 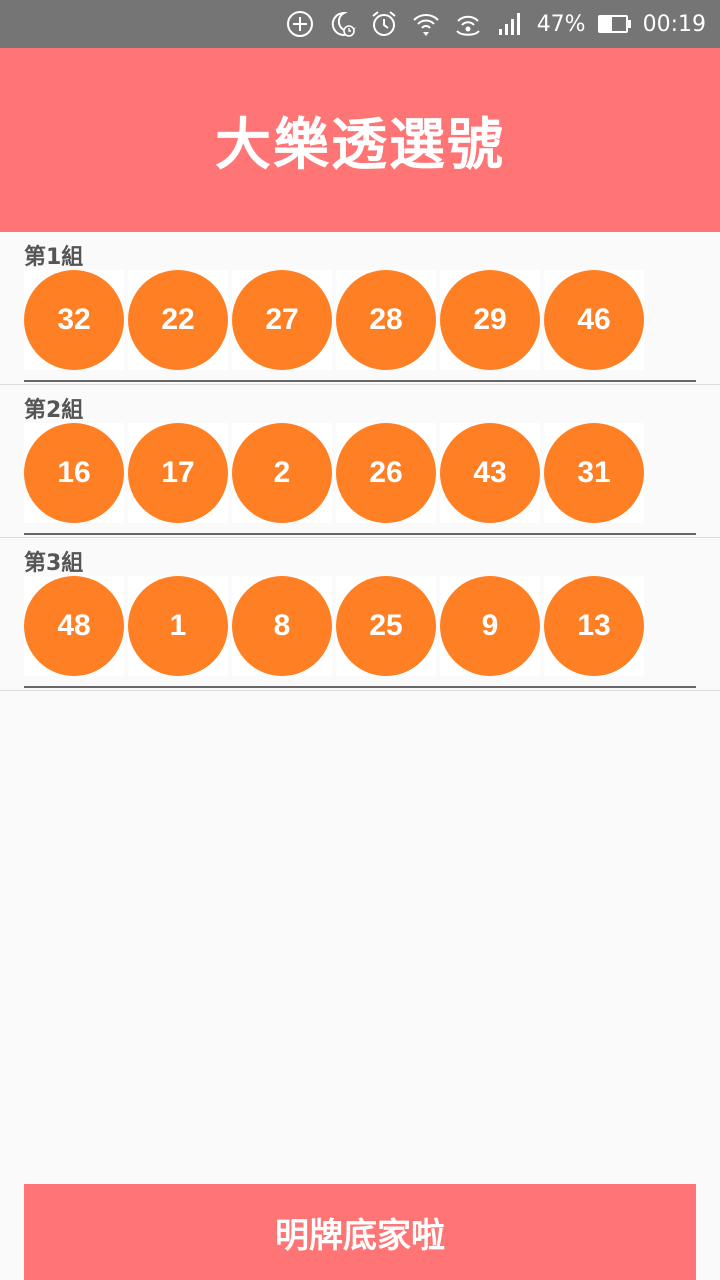 I want to click on lotto-ball: 22, so click(x=178, y=320).